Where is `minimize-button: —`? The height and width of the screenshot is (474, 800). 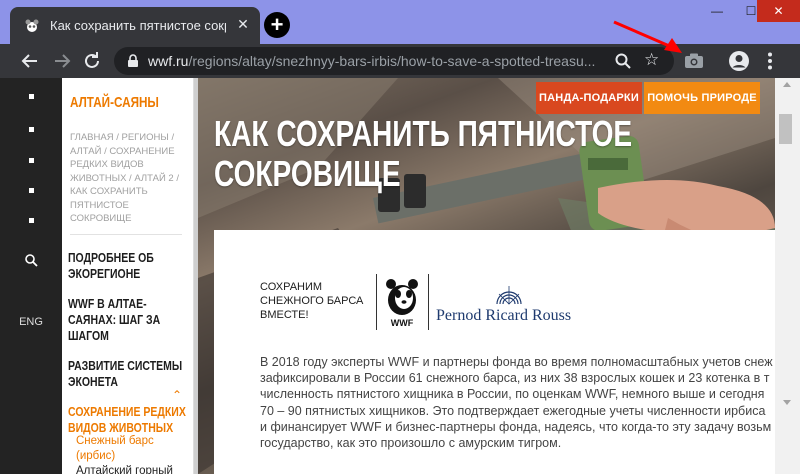 minimize-button: — is located at coordinates (717, 11).